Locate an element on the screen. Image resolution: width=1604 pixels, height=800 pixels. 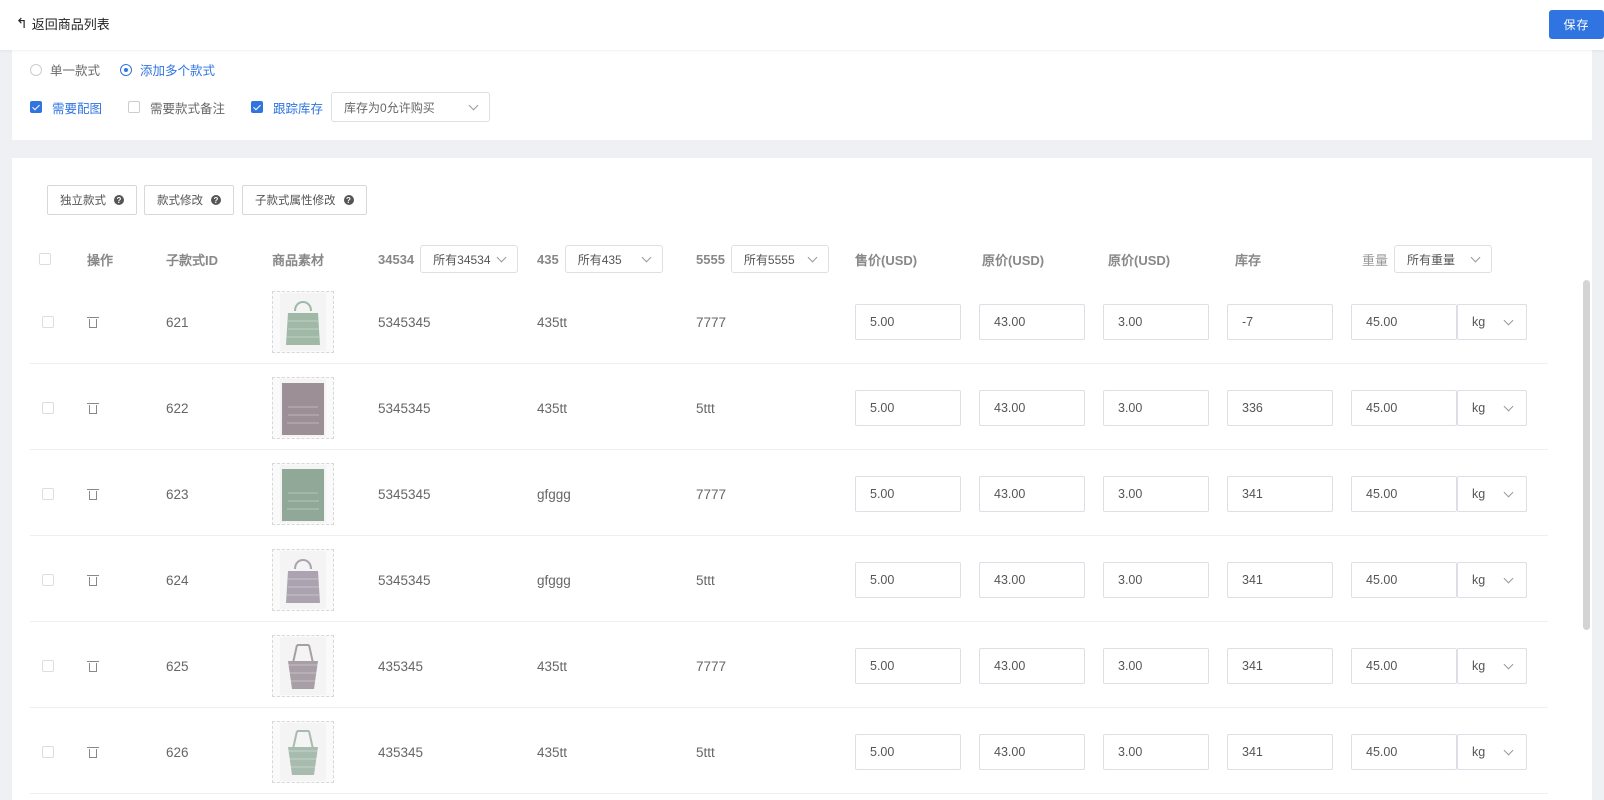
save-button: 保存 is located at coordinates (1576, 24).